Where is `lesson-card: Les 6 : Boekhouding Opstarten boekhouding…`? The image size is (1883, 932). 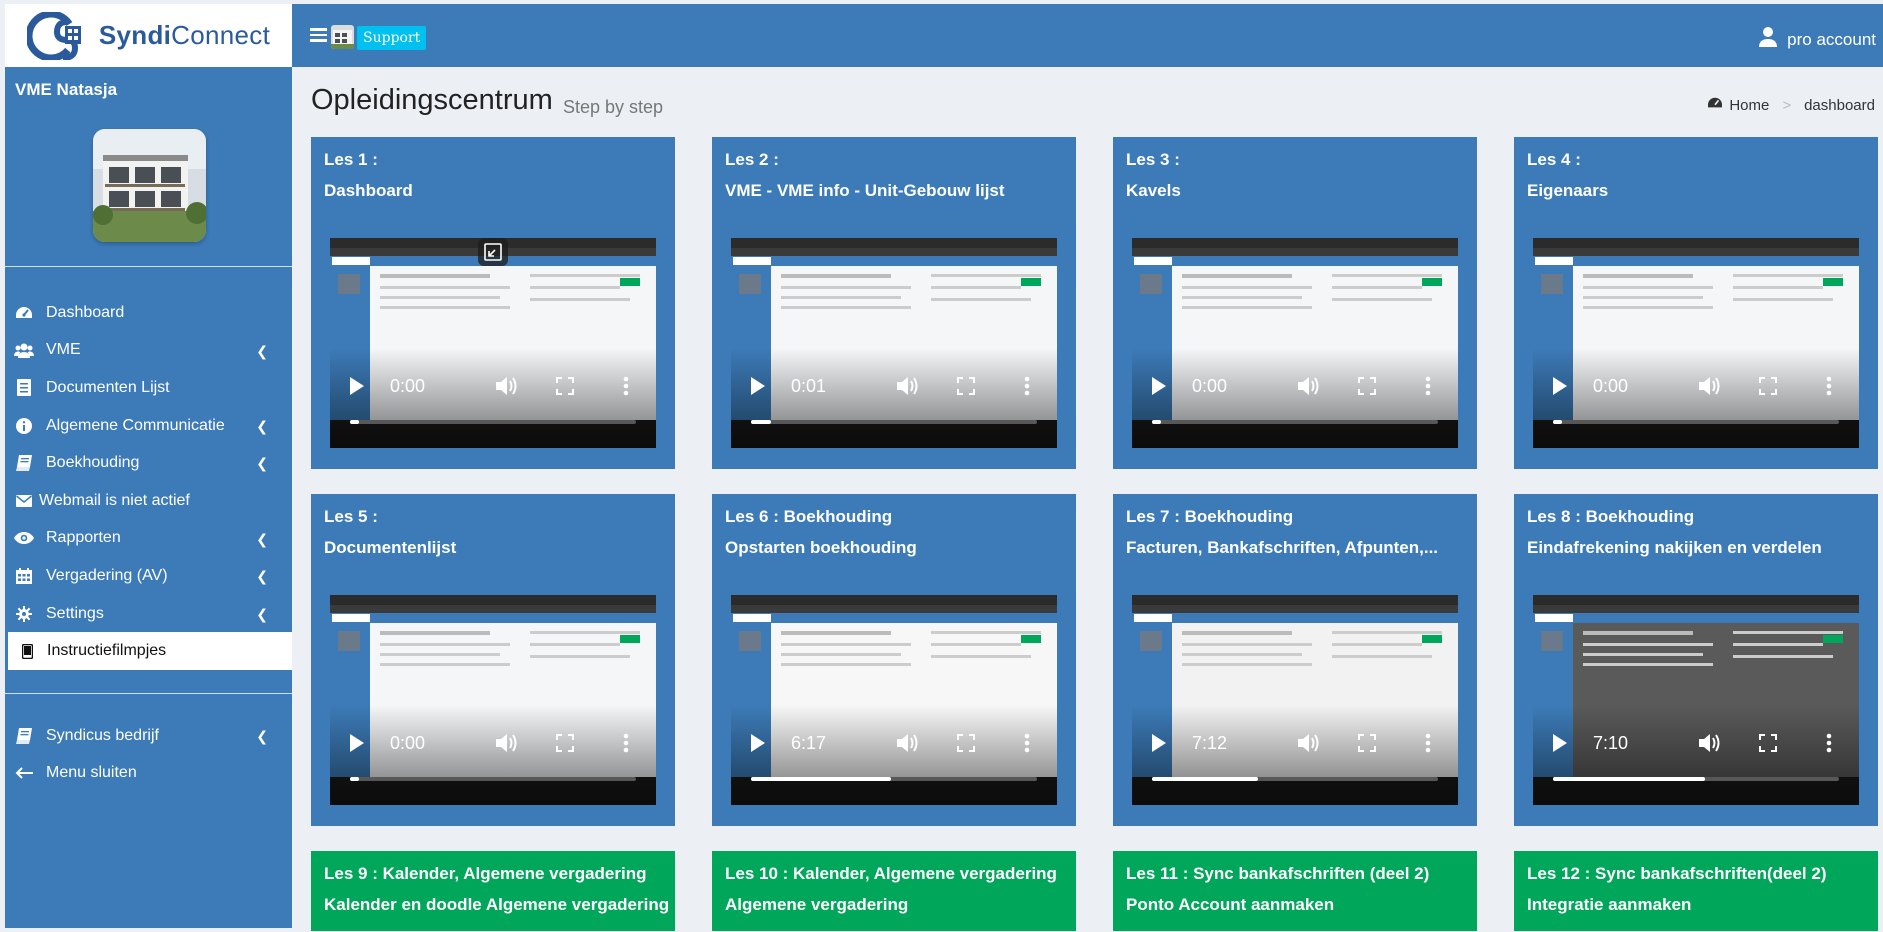
lesson-card: Les 6 : Boekhouding Opstarten boekhouding… is located at coordinates (894, 660).